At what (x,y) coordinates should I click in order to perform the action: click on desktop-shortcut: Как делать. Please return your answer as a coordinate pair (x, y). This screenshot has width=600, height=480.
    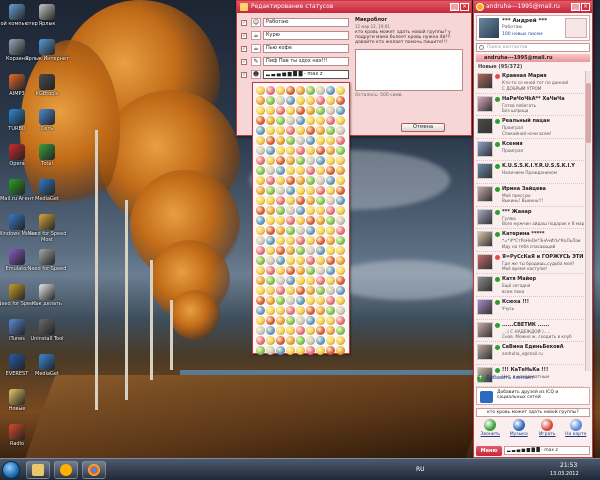
    Looking at the image, I should click on (47, 295).